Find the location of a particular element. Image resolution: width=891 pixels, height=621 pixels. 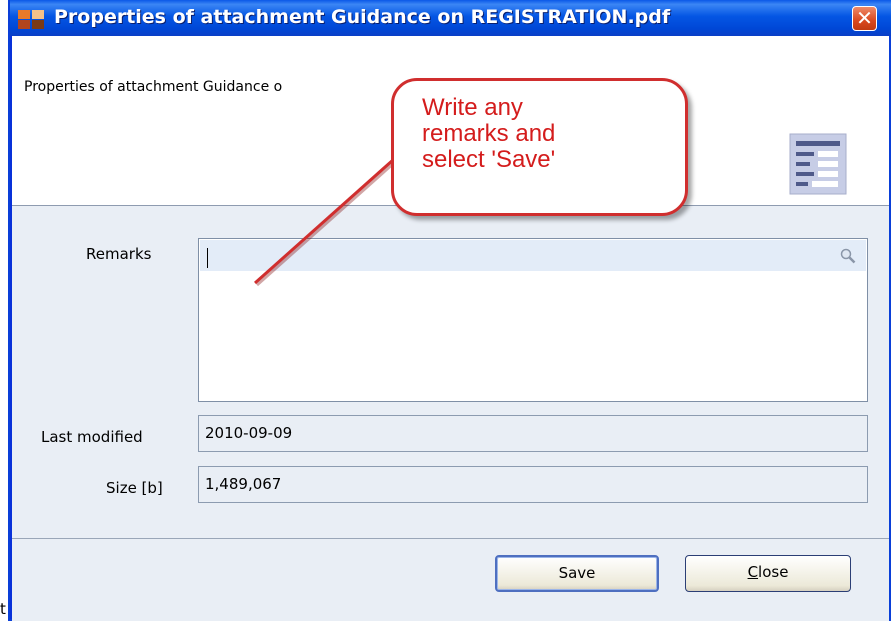

callout-line-1: Write any is located at coordinates (472, 107).